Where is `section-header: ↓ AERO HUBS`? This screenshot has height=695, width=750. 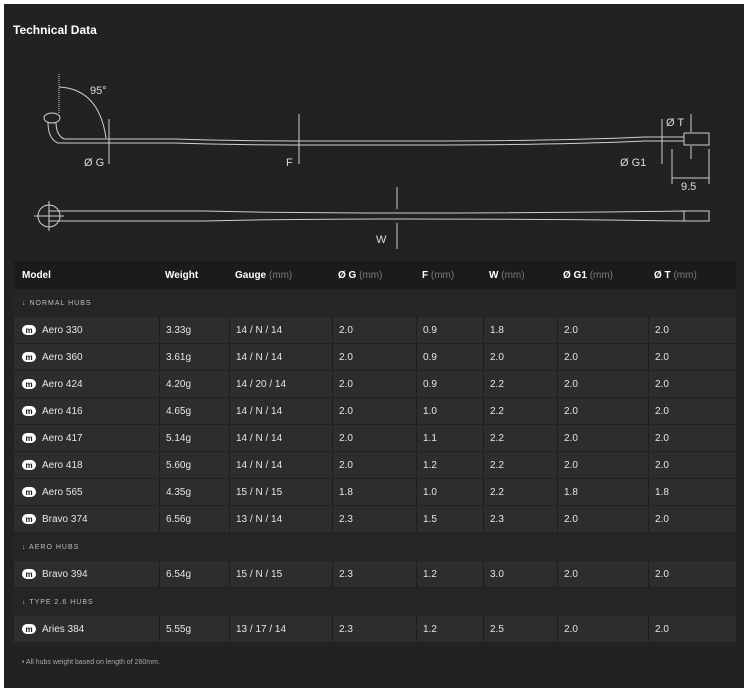
section-header: ↓ AERO HUBS is located at coordinates (375, 547).